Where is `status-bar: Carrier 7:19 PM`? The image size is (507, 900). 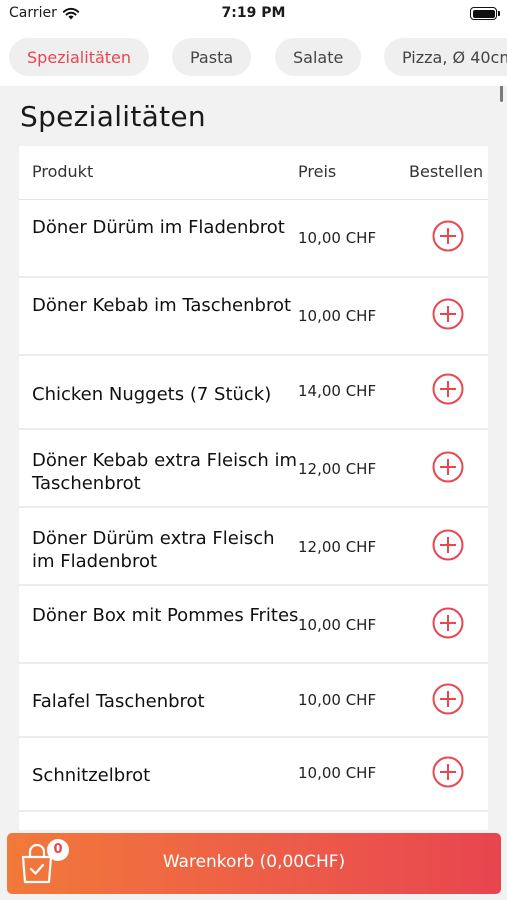 status-bar: Carrier 7:19 PM is located at coordinates (253, 15).